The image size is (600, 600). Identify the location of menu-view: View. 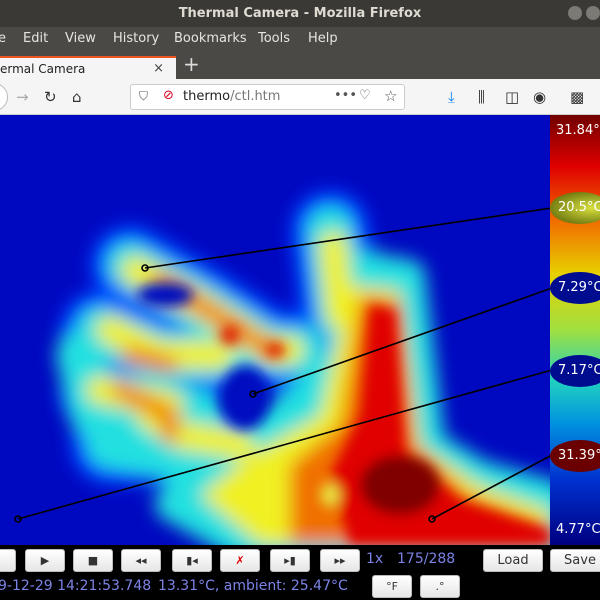
(80, 38).